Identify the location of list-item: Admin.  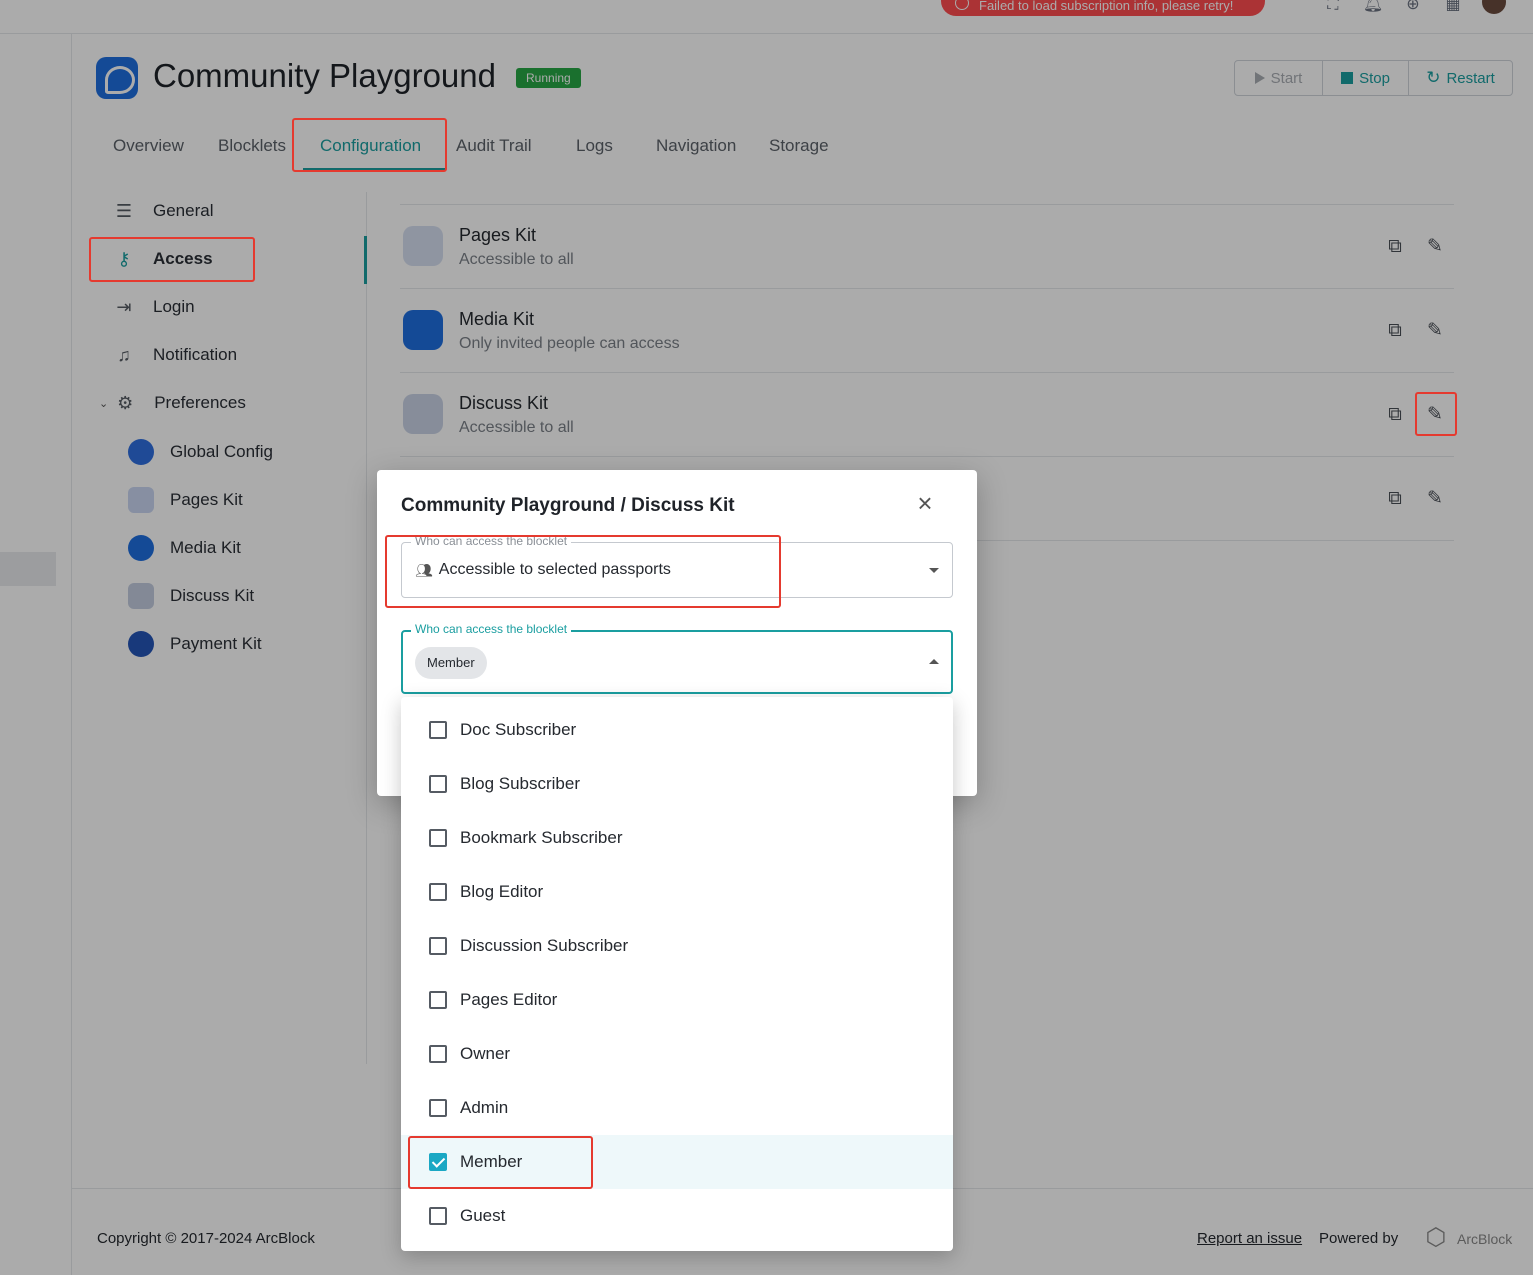
(677, 1108).